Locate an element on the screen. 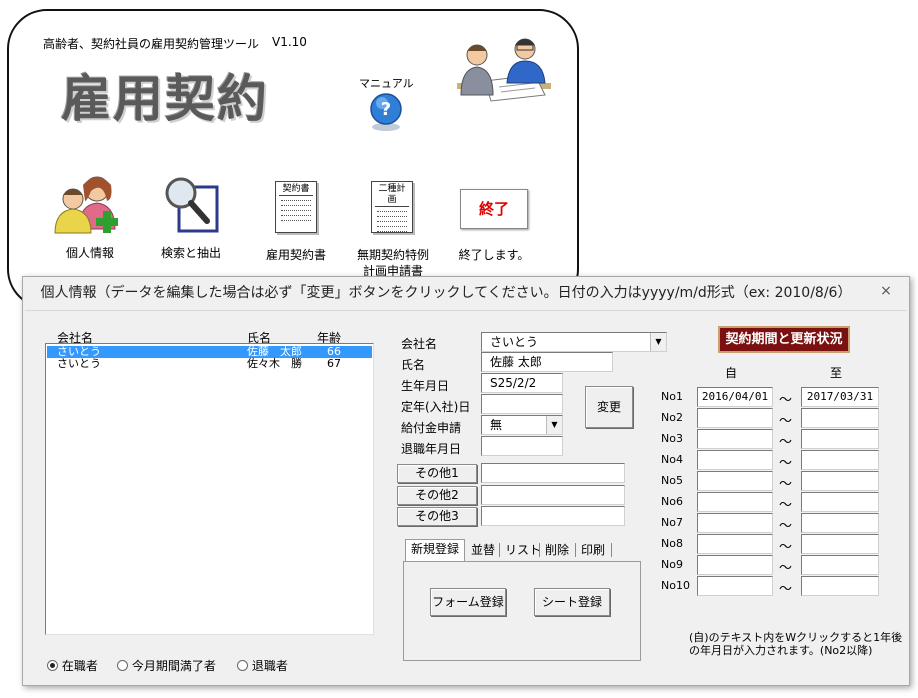 Image resolution: width=918 pixels, height=698 pixels. benefit-combobox: 無 ▼ is located at coordinates (522, 425).